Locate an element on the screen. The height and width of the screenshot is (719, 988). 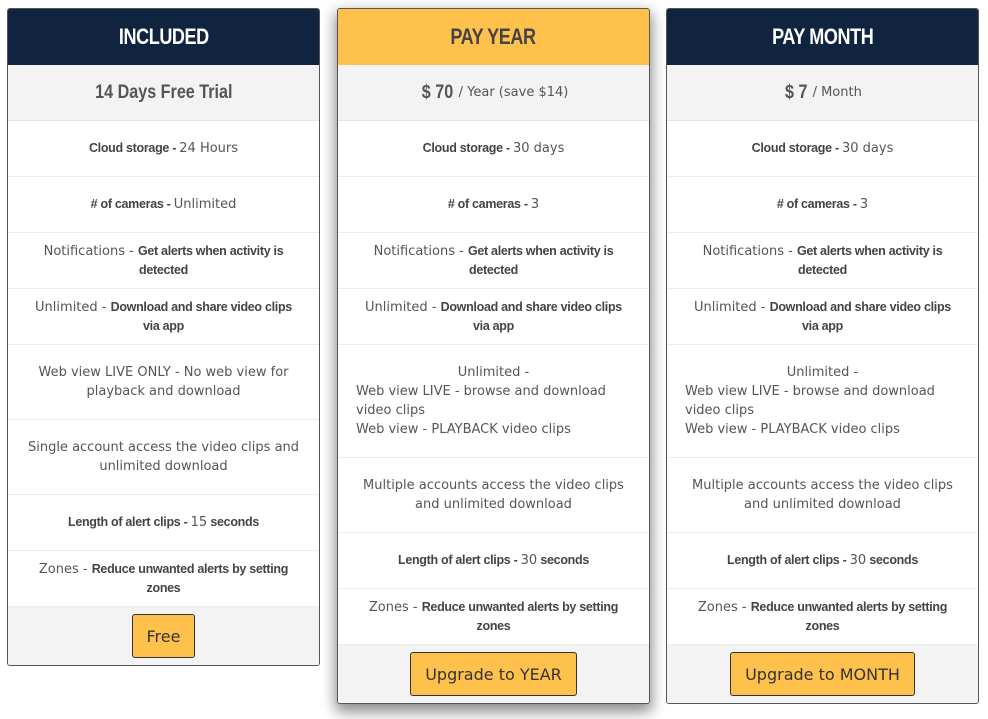
price-main: 14 Days Free Trial is located at coordinates (163, 92).